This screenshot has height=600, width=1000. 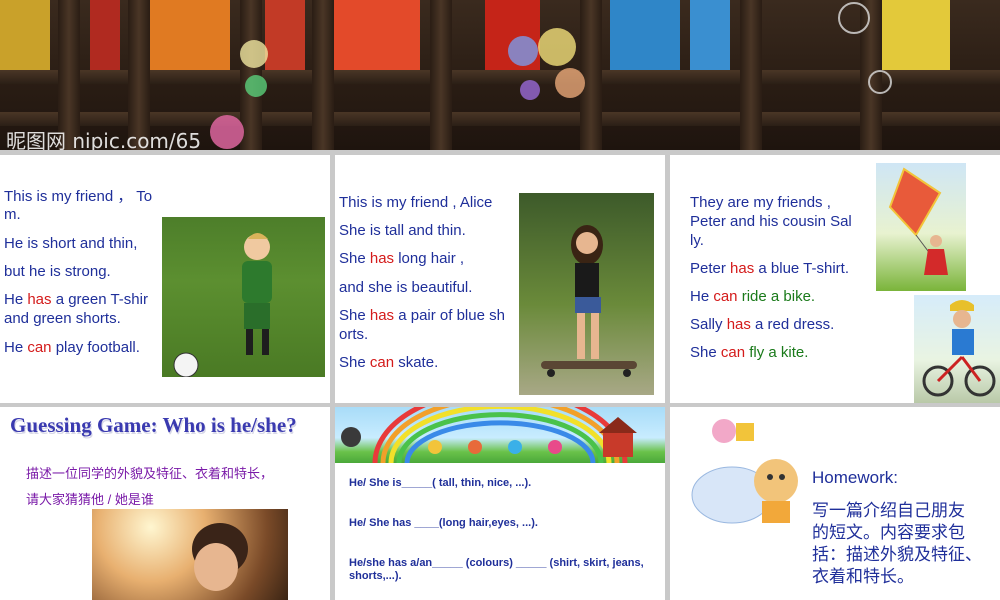 I want to click on text-fragment: a blue T-shirt., so click(x=801, y=268).